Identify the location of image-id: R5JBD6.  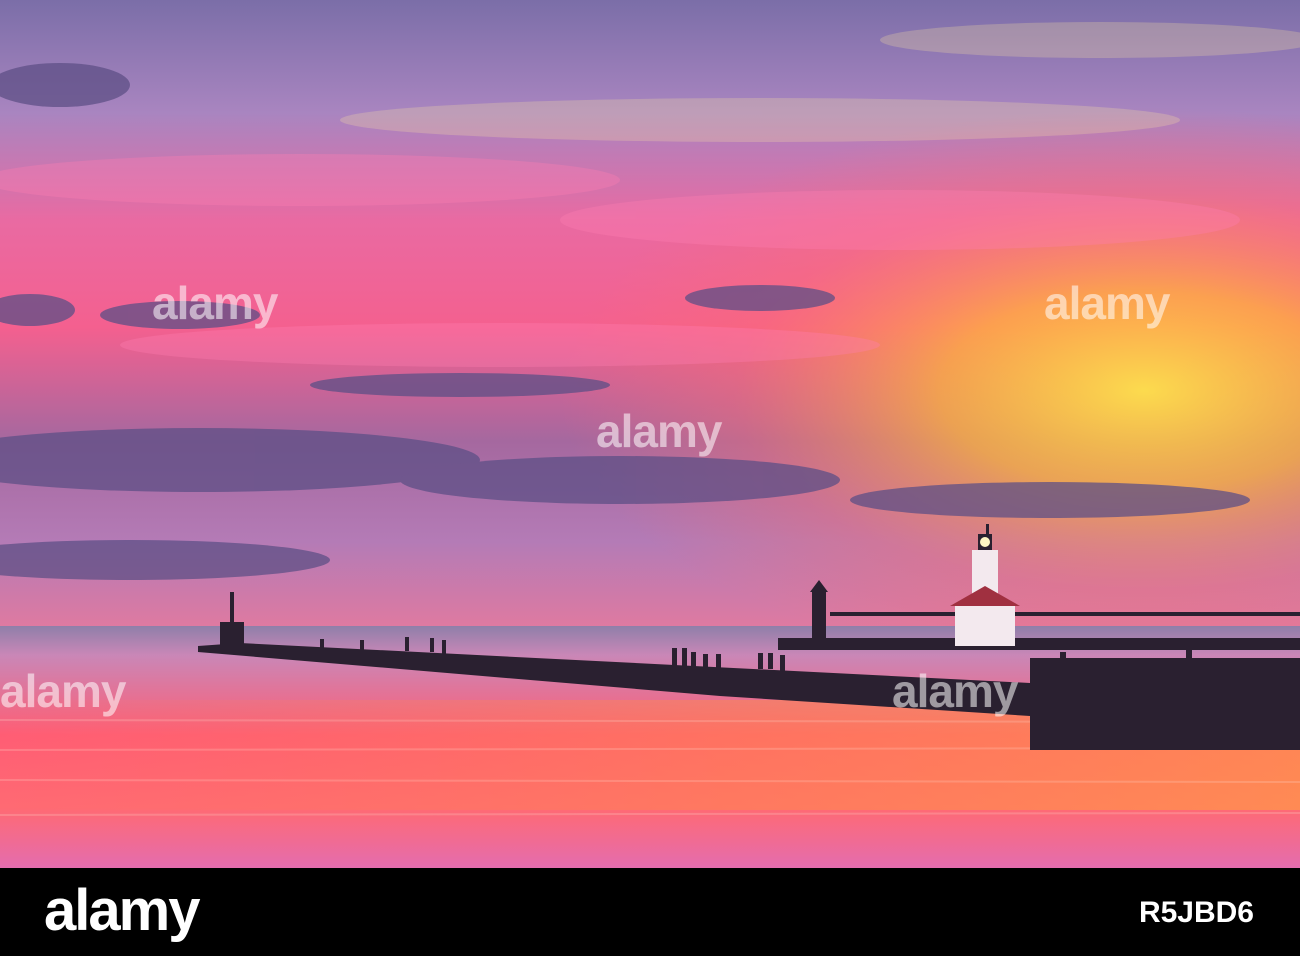
(1196, 912).